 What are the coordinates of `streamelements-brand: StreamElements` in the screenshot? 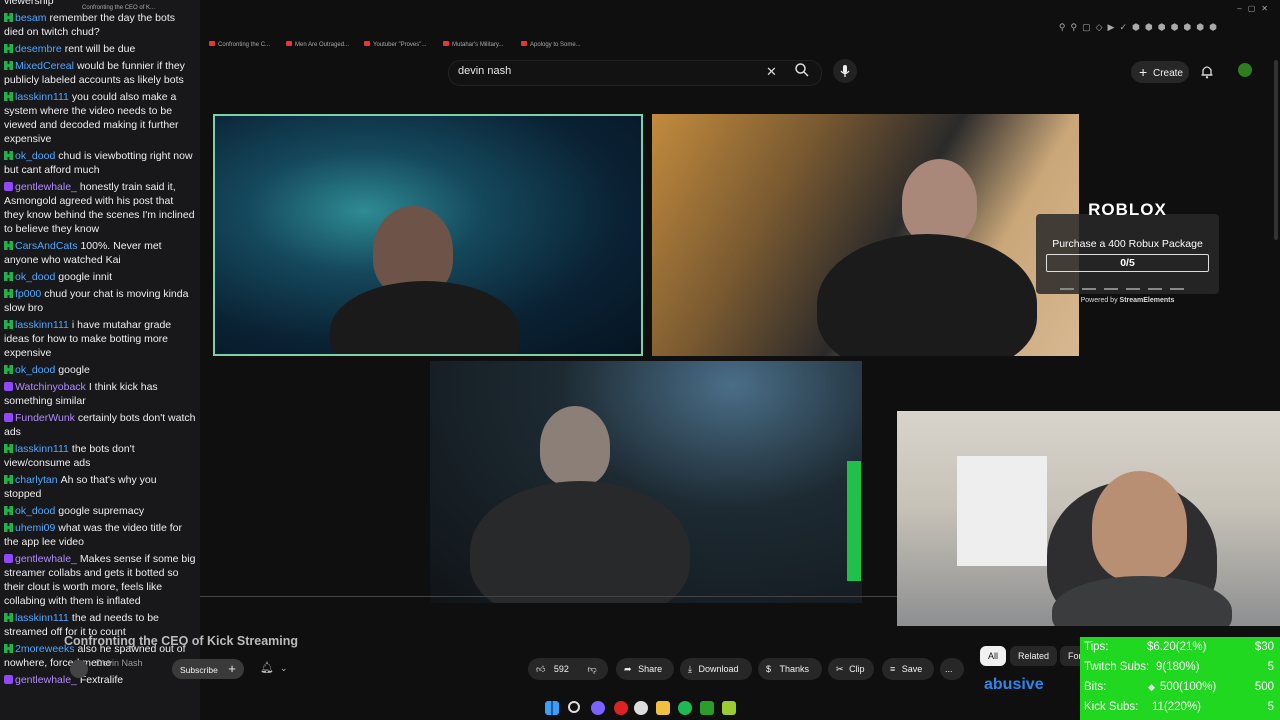 It's located at (1147, 300).